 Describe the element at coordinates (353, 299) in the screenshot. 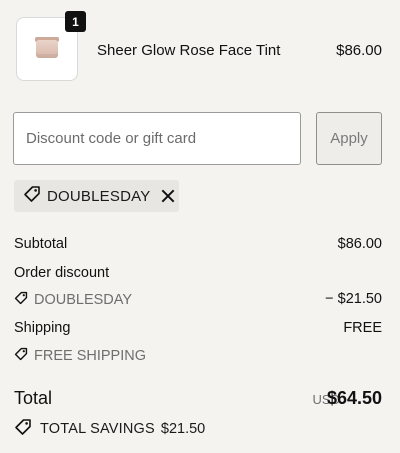

I see `order-discount-value: − $21.50` at that location.